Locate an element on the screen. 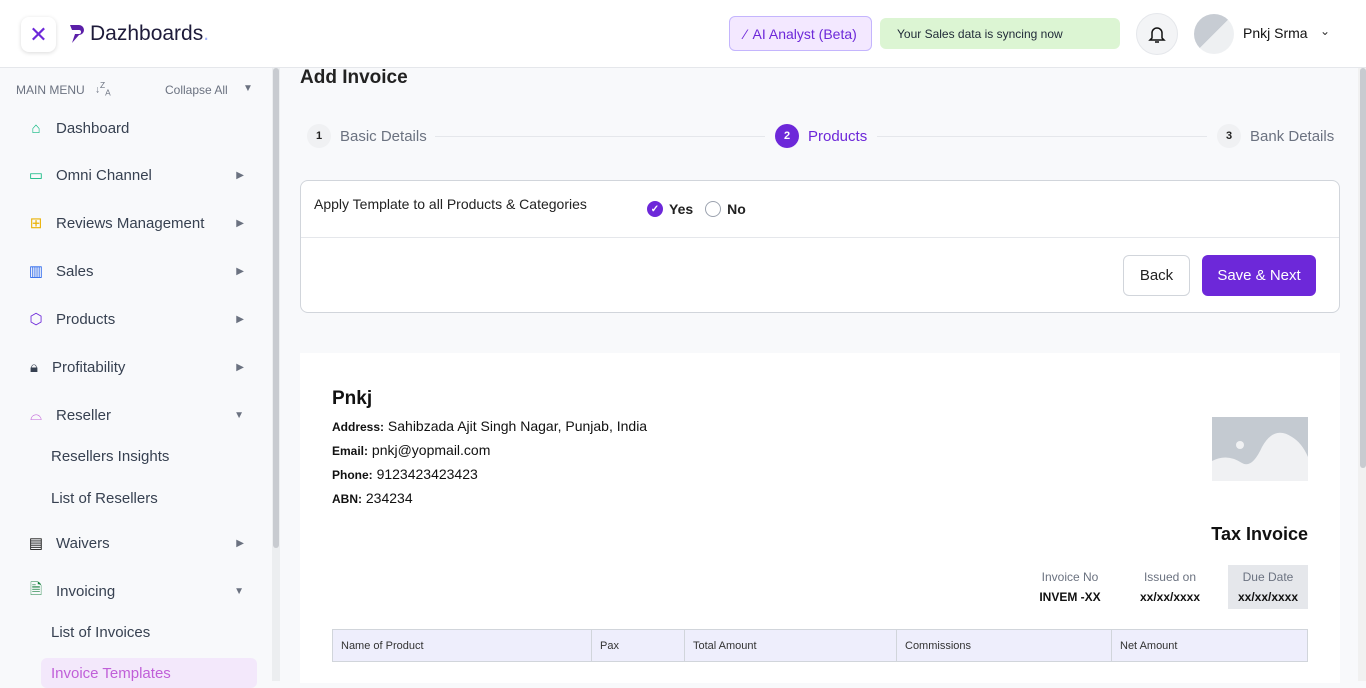  sidebar-item-label: Reviews Management is located at coordinates (130, 223).